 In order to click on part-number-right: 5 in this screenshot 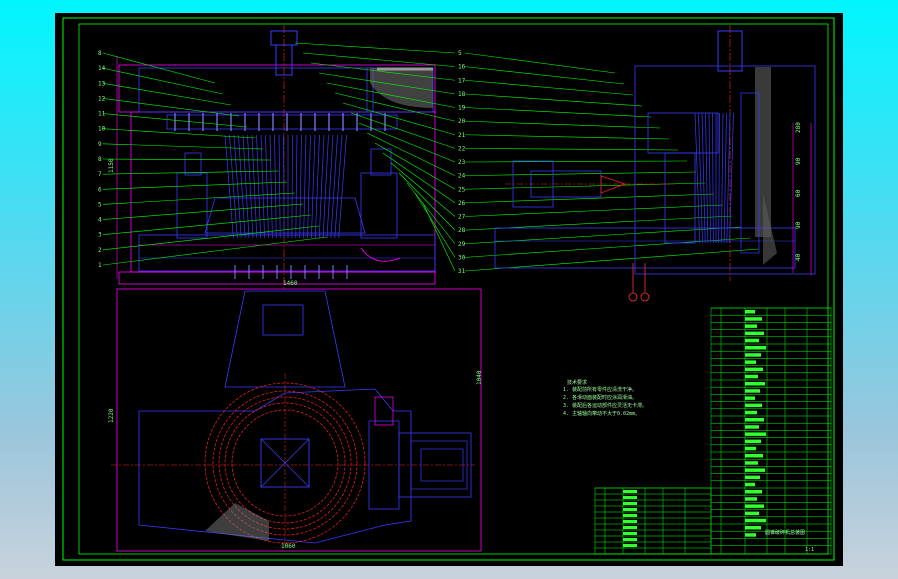, I will do `click(460, 53)`.